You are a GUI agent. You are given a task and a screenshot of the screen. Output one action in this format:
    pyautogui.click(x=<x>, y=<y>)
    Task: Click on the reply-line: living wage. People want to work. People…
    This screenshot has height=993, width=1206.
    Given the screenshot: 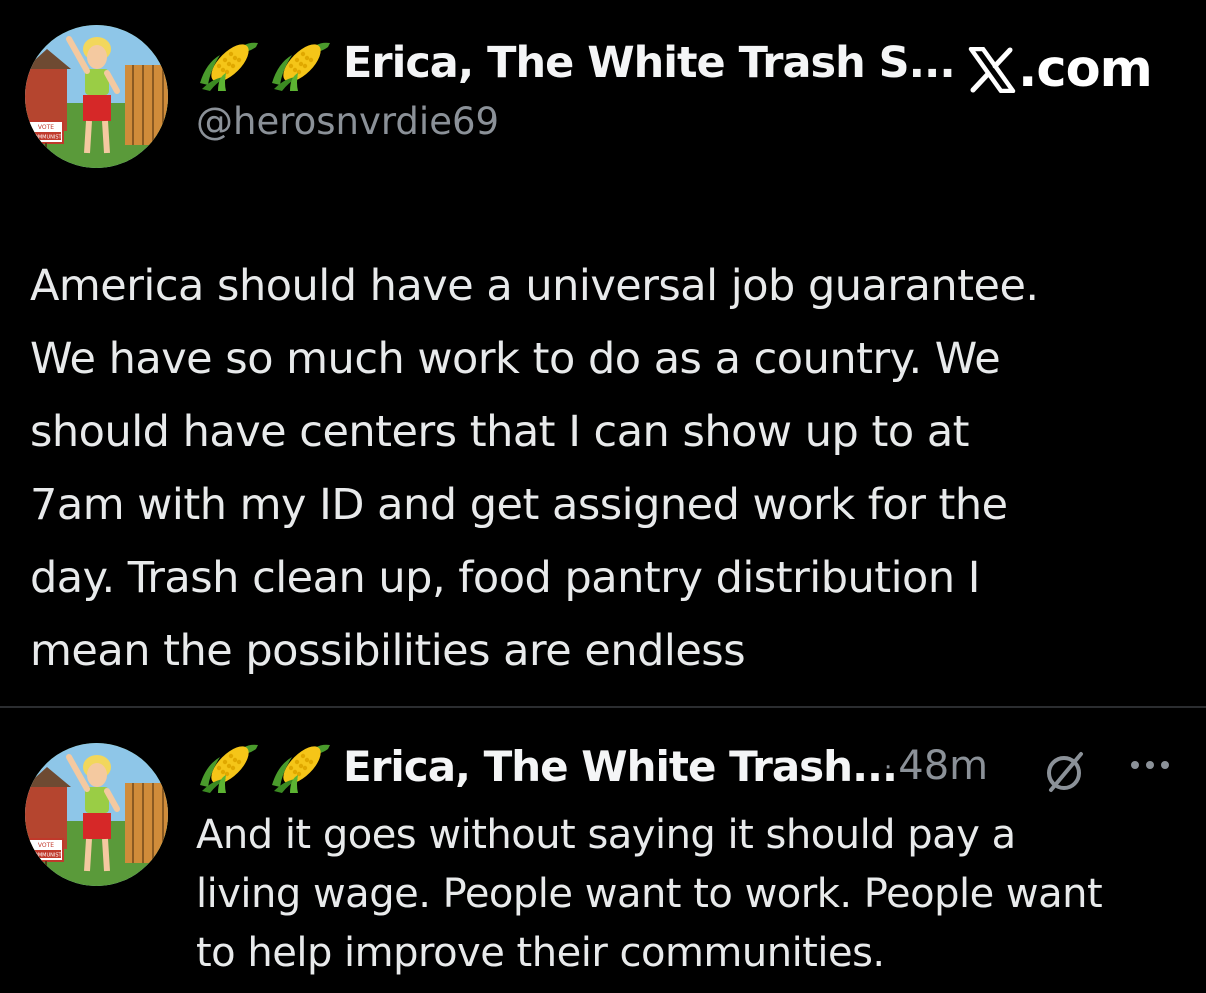 What is the action you would take?
    pyautogui.click(x=649, y=894)
    